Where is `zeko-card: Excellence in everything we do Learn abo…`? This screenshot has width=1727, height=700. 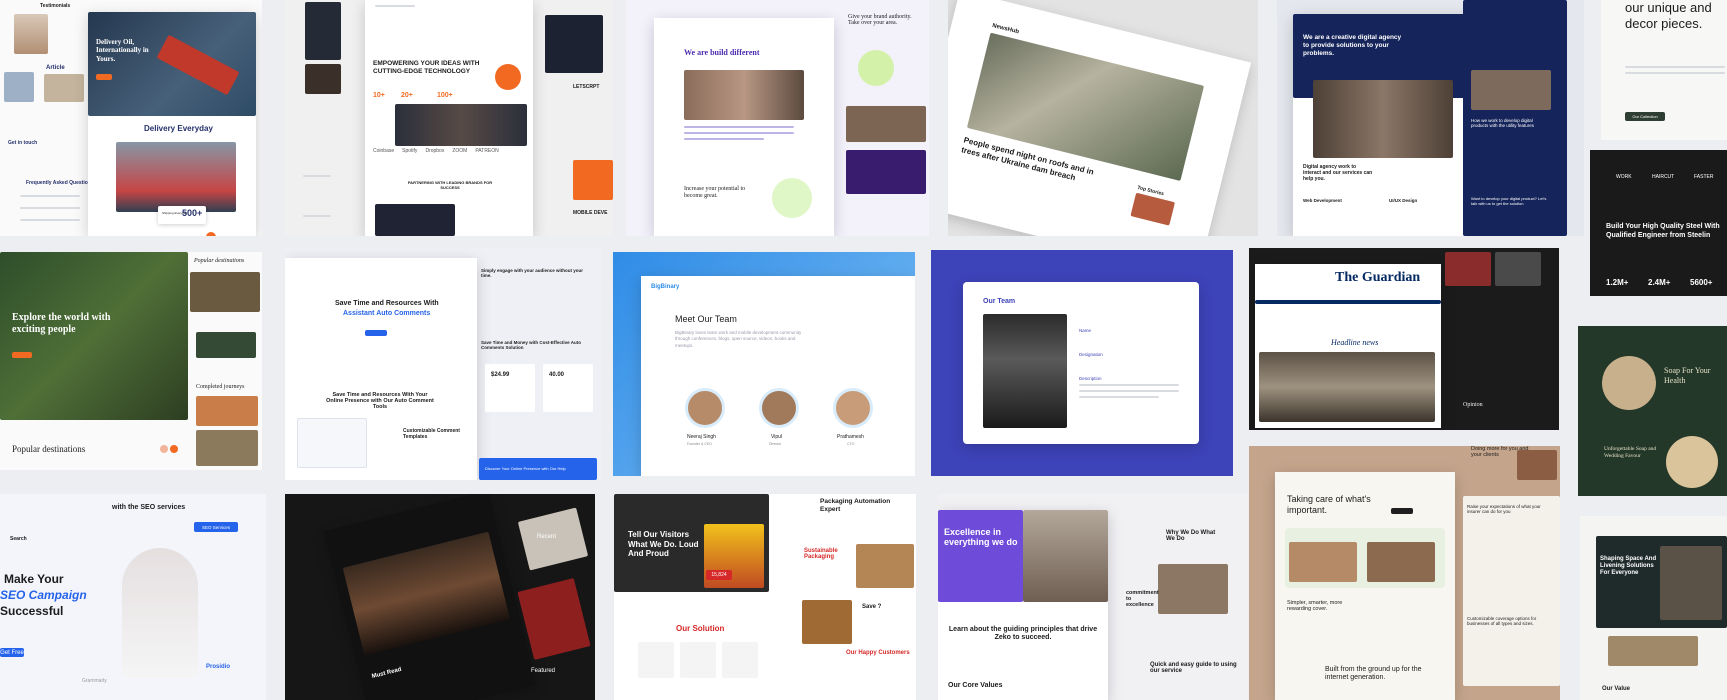
zeko-card: Excellence in everything we do Learn abo… is located at coordinates (1023, 605).